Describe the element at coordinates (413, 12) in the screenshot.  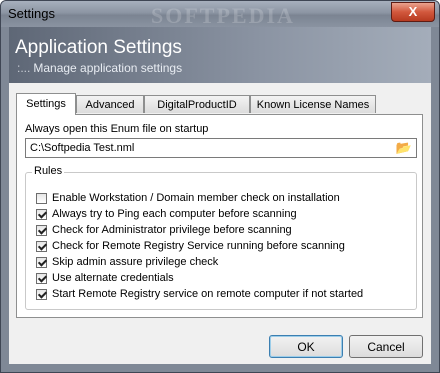
I see `close-button: X` at that location.